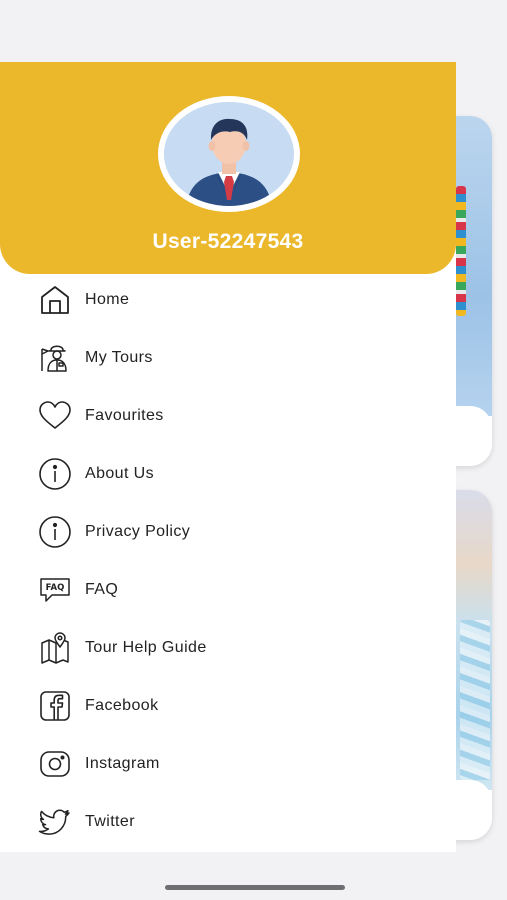 Image resolution: width=507 pixels, height=900 pixels. Describe the element at coordinates (55, 648) in the screenshot. I see `map-pin-icon` at that location.